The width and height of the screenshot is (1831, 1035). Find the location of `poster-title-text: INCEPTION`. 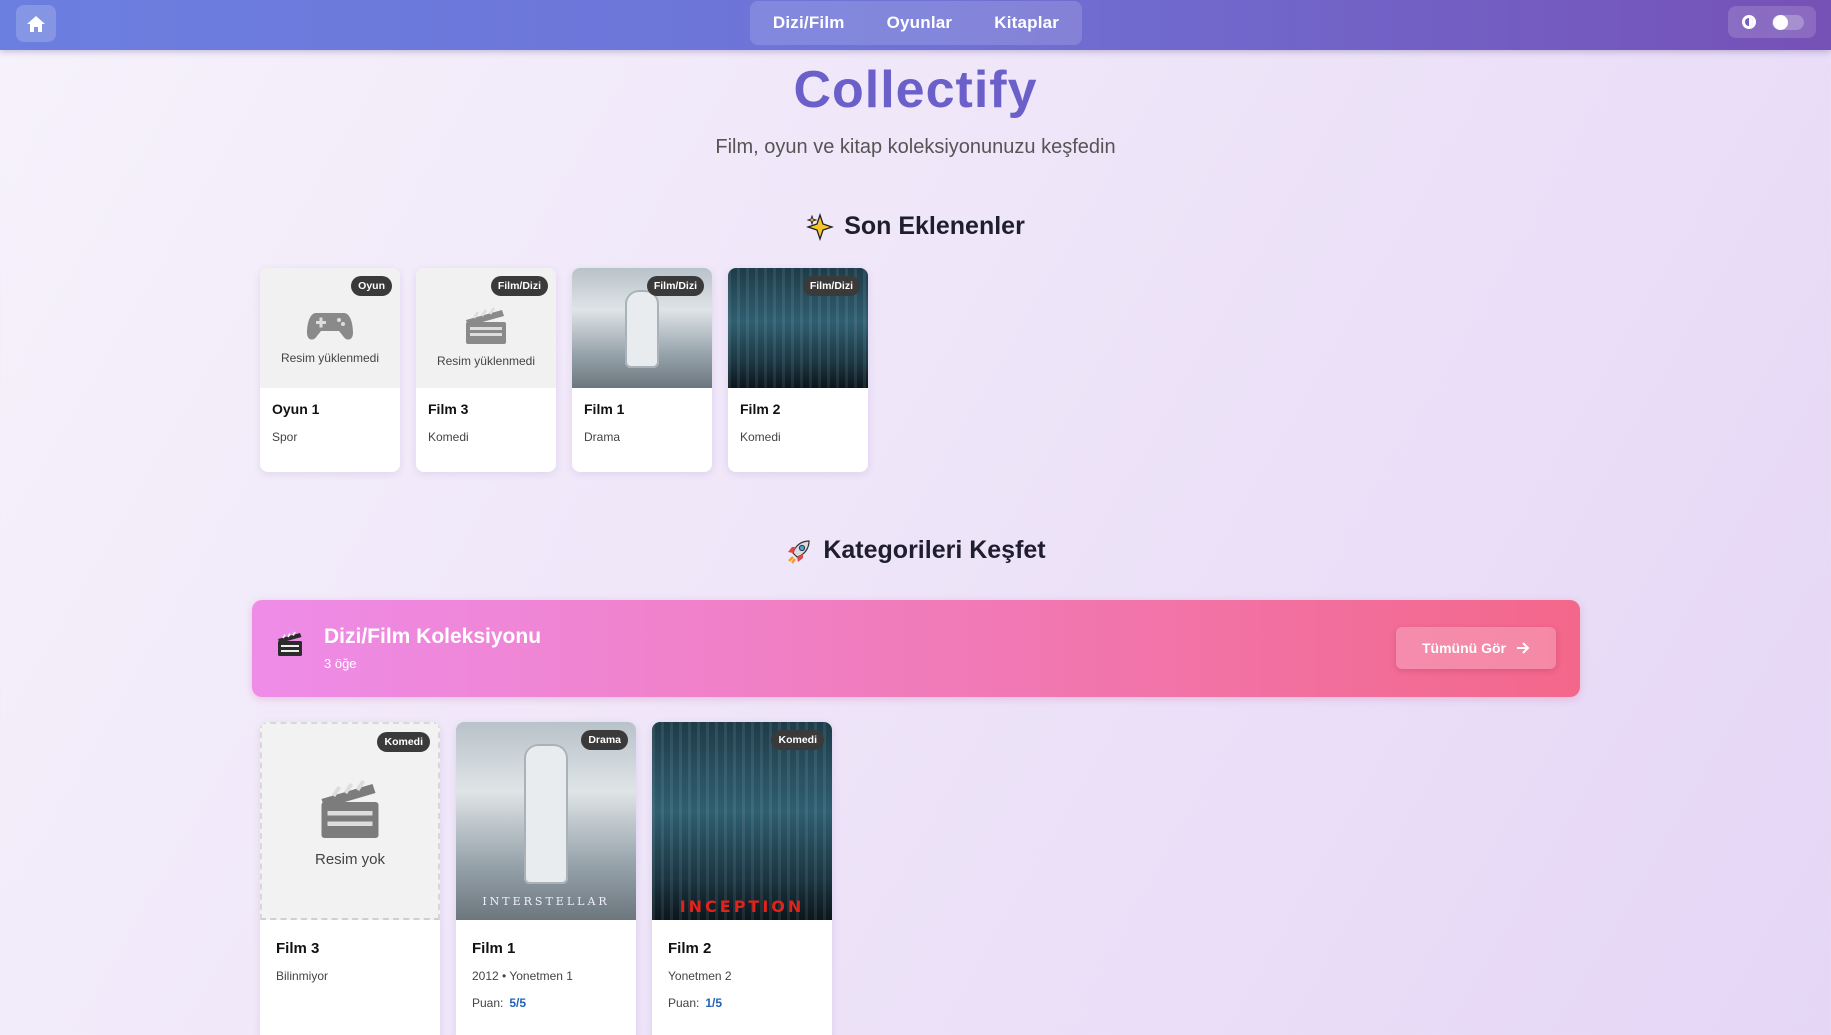

poster-title-text: INCEPTION is located at coordinates (742, 906).